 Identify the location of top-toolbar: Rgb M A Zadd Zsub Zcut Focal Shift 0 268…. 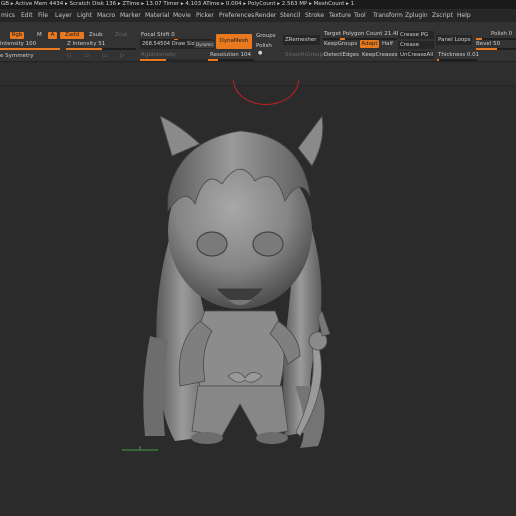
(258, 42).